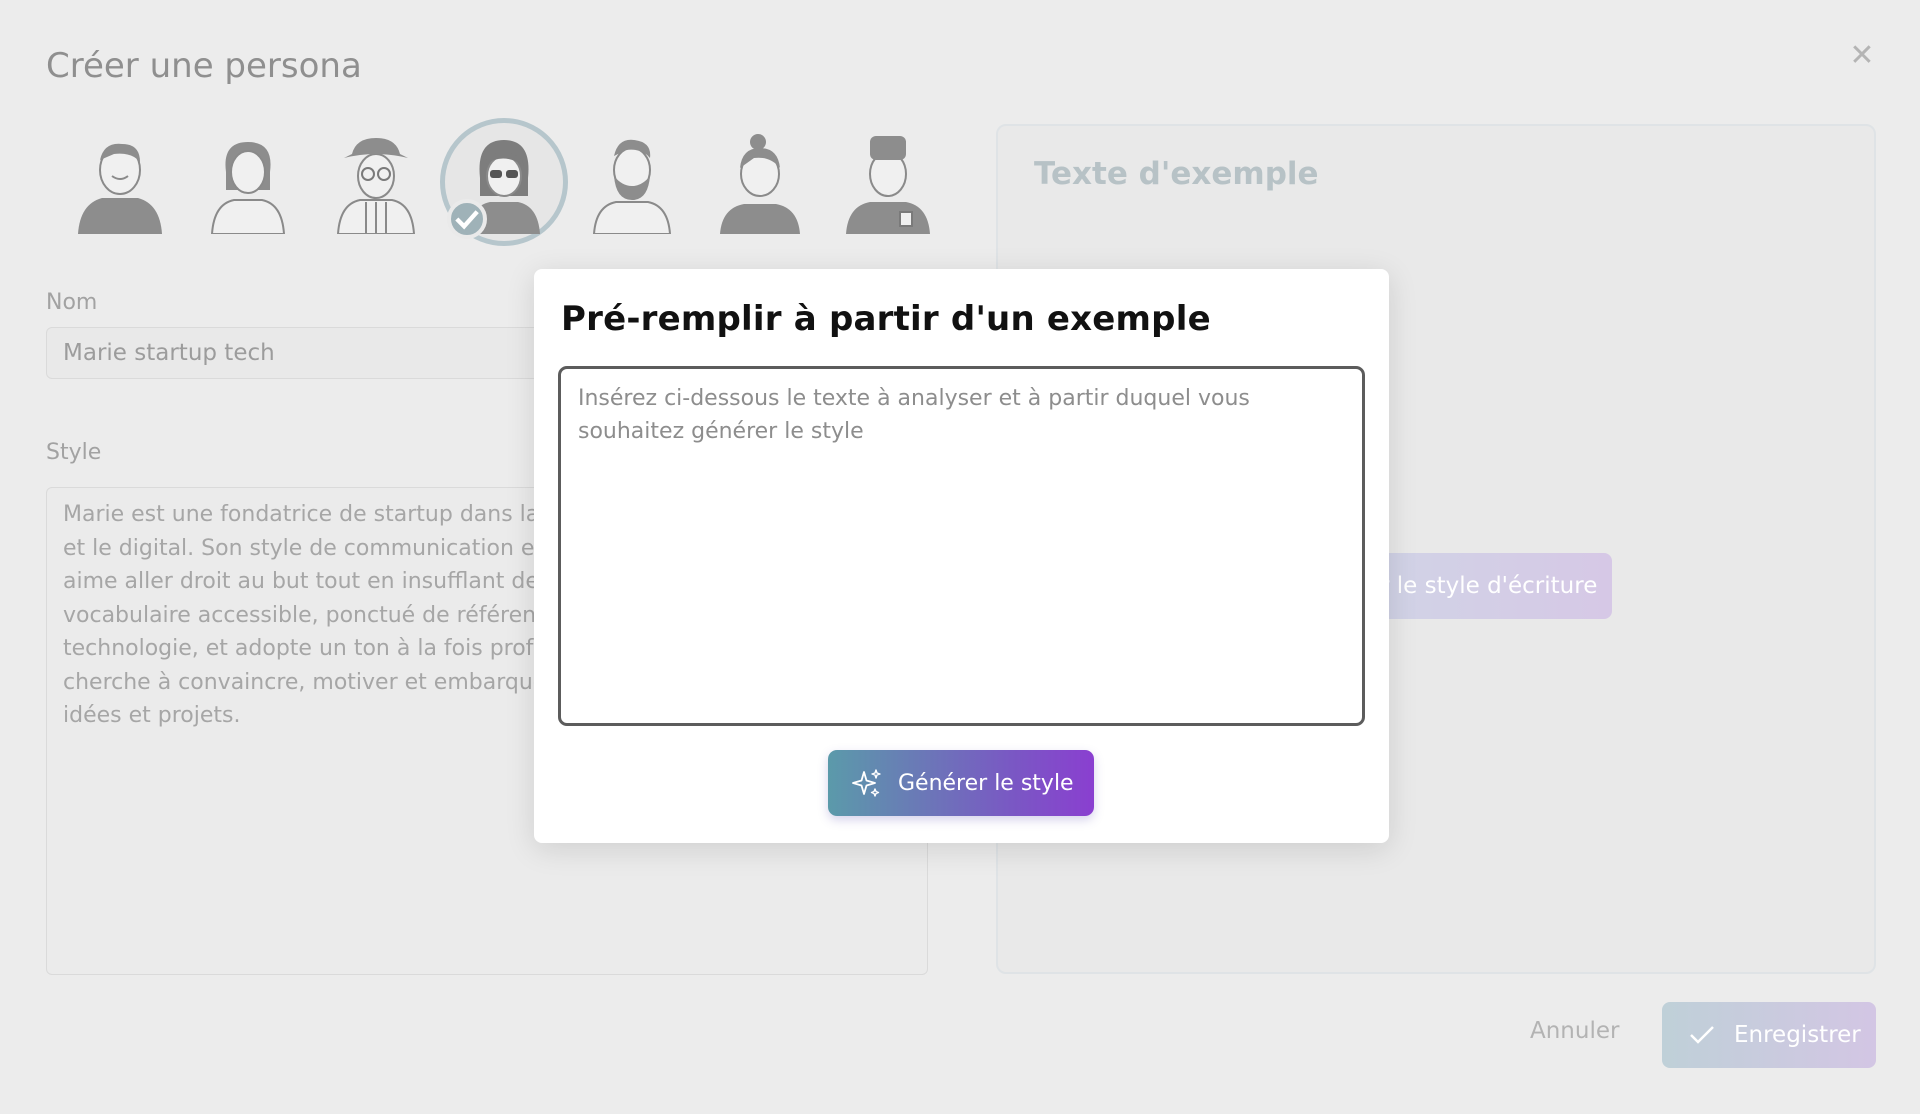  Describe the element at coordinates (204, 66) in the screenshot. I see `dialog-title: Créer une persona` at that location.